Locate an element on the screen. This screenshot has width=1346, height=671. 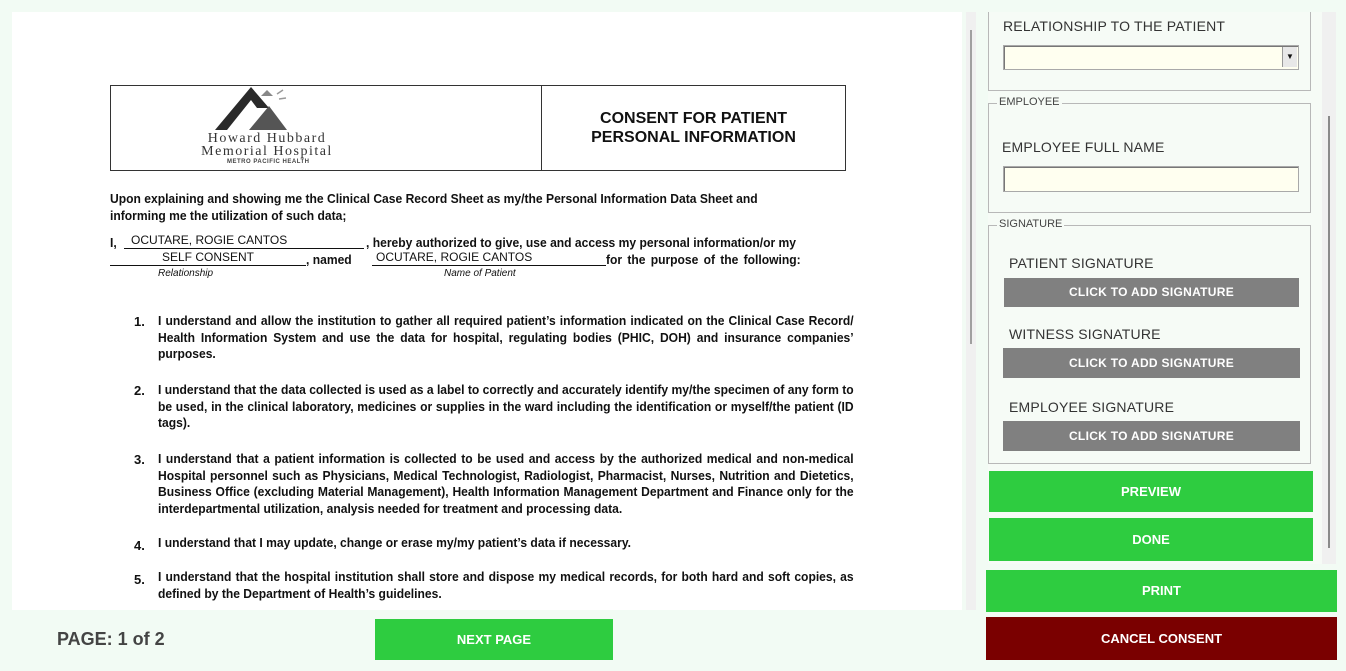
document-title: CONSENT FOR PATIENT PERSONAL INFORMATION is located at coordinates (693, 128).